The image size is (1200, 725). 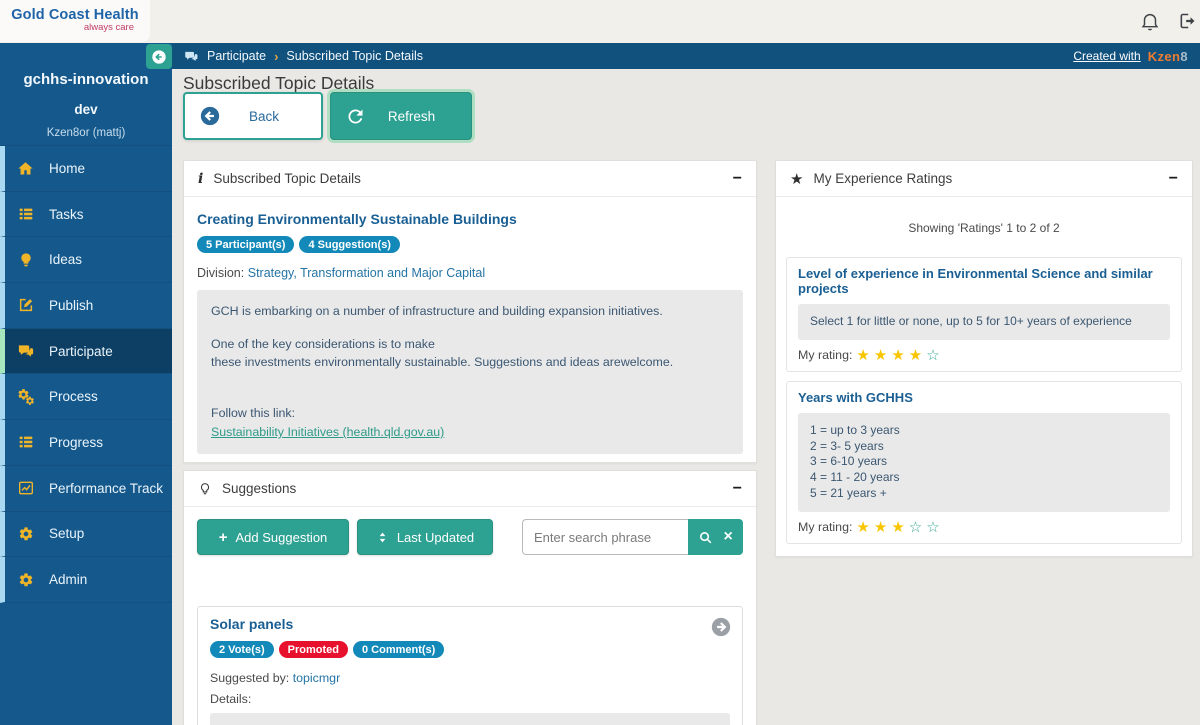 What do you see at coordinates (86, 260) in the screenshot?
I see `sidebar-item-ideas: Ideas` at bounding box center [86, 260].